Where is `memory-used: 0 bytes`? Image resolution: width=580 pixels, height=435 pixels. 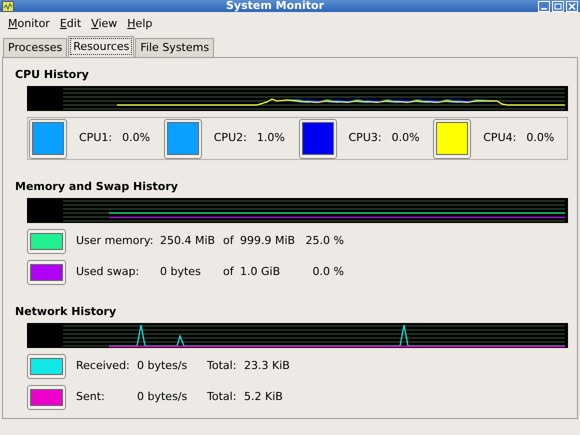 memory-used: 0 bytes is located at coordinates (181, 272).